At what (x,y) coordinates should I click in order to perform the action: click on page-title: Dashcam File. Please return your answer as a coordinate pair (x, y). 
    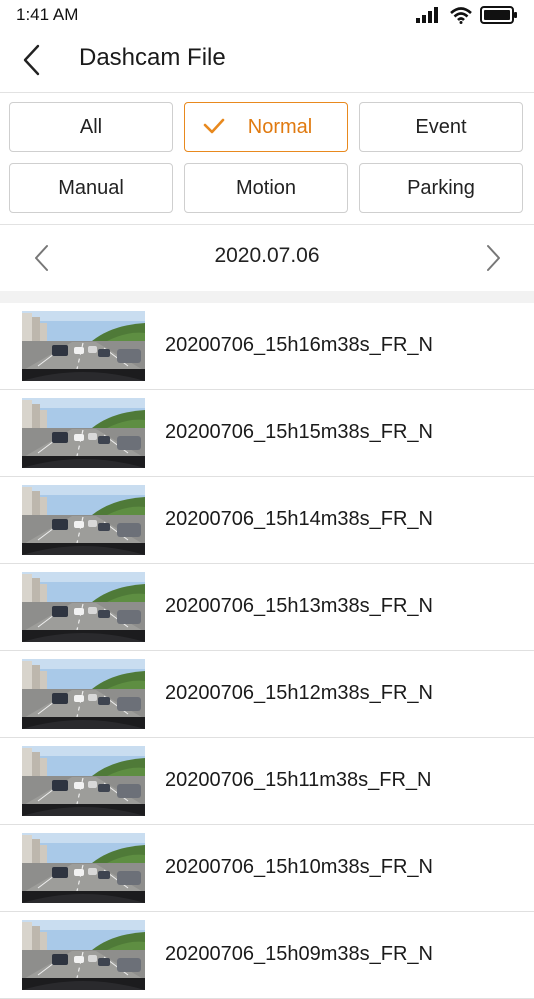
    Looking at the image, I should click on (152, 57).